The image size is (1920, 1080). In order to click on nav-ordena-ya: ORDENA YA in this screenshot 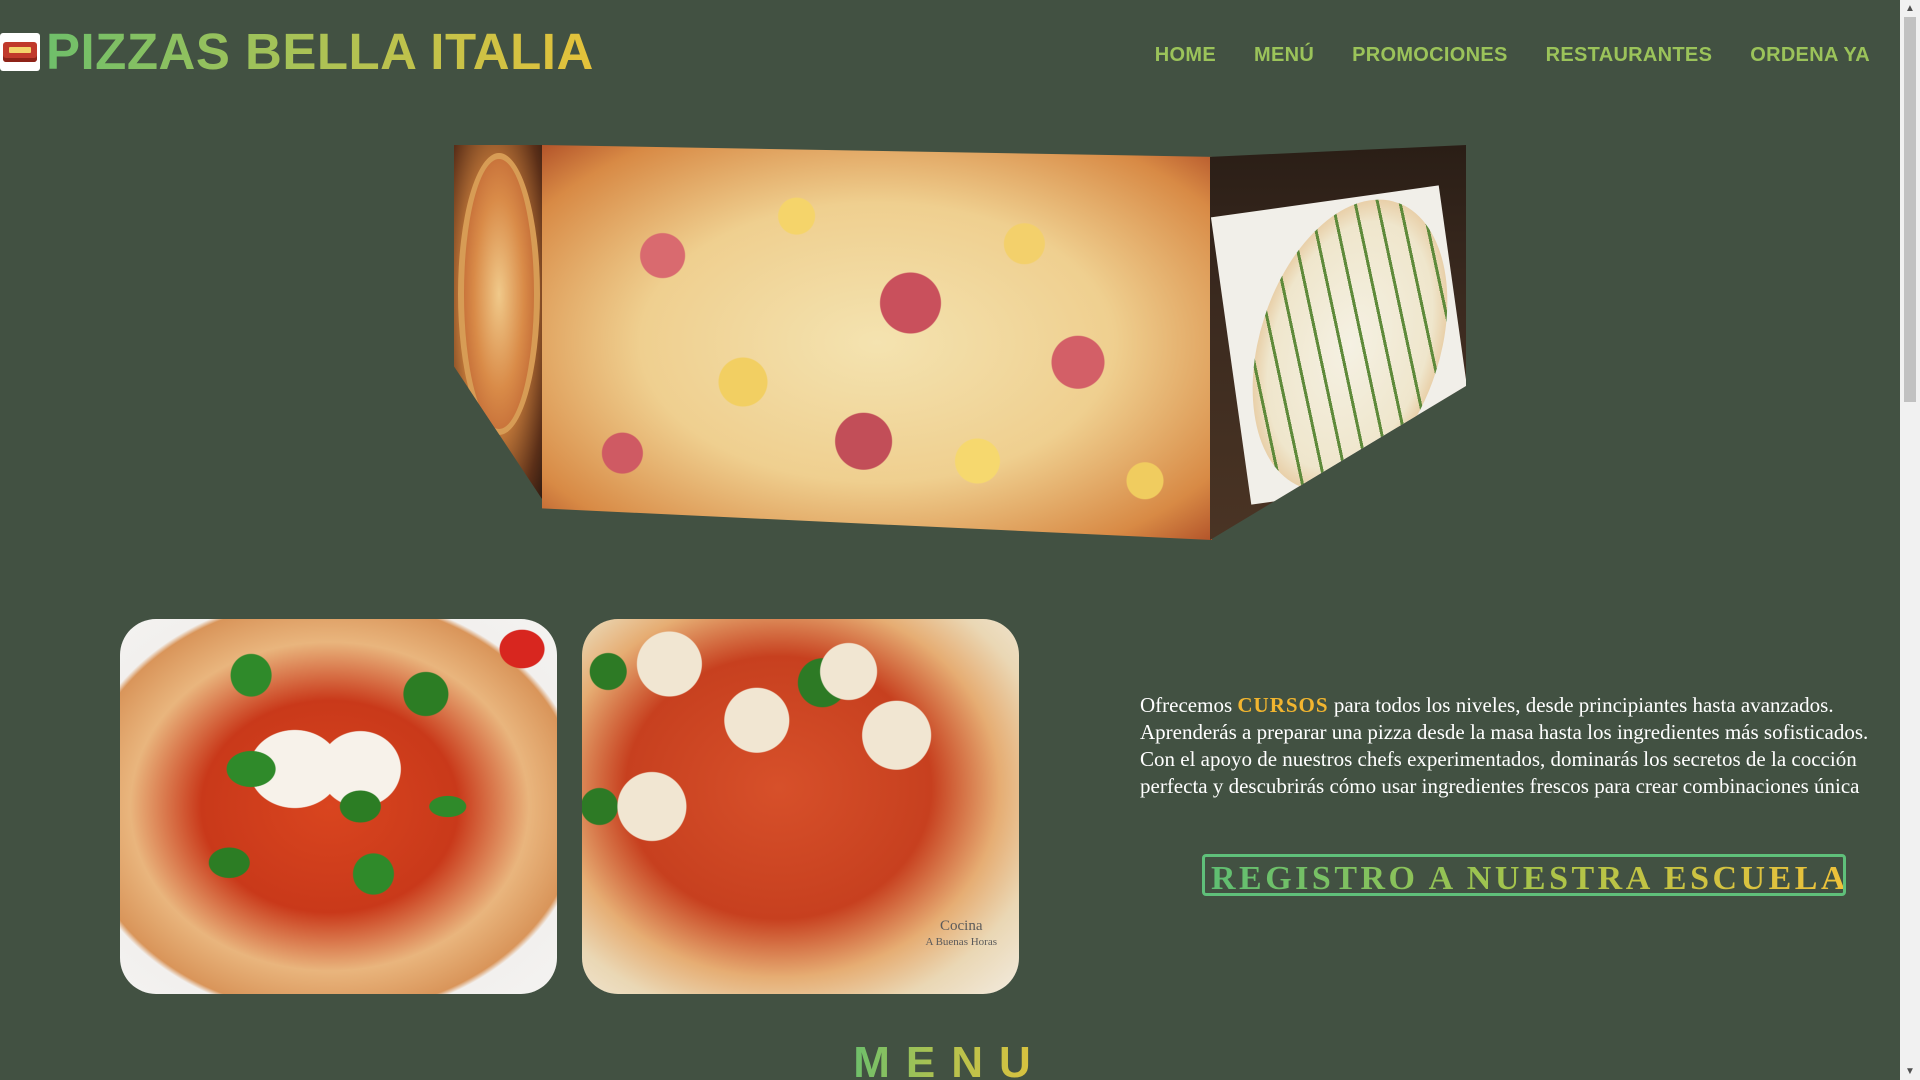, I will do `click(1810, 55)`.